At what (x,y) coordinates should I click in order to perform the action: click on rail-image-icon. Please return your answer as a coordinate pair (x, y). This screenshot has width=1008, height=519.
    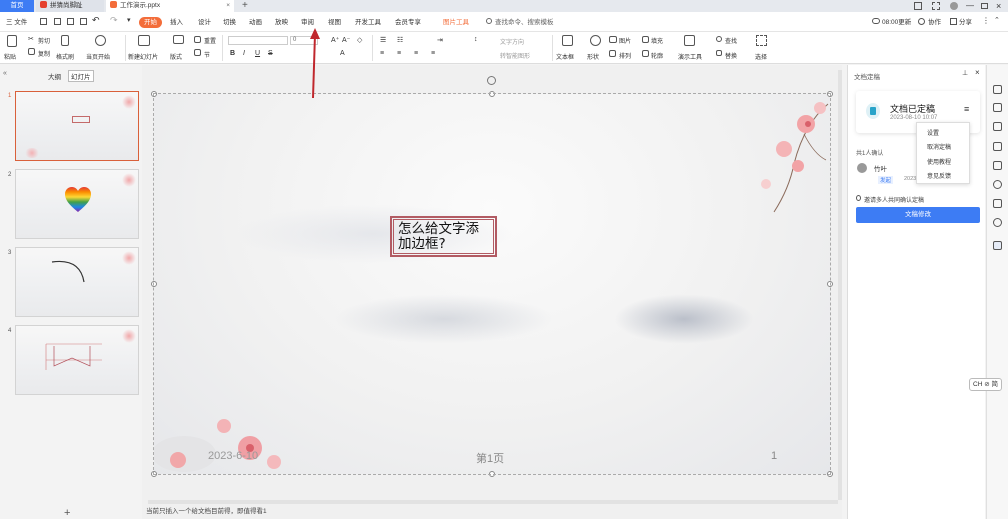
    Looking at the image, I should click on (997, 203).